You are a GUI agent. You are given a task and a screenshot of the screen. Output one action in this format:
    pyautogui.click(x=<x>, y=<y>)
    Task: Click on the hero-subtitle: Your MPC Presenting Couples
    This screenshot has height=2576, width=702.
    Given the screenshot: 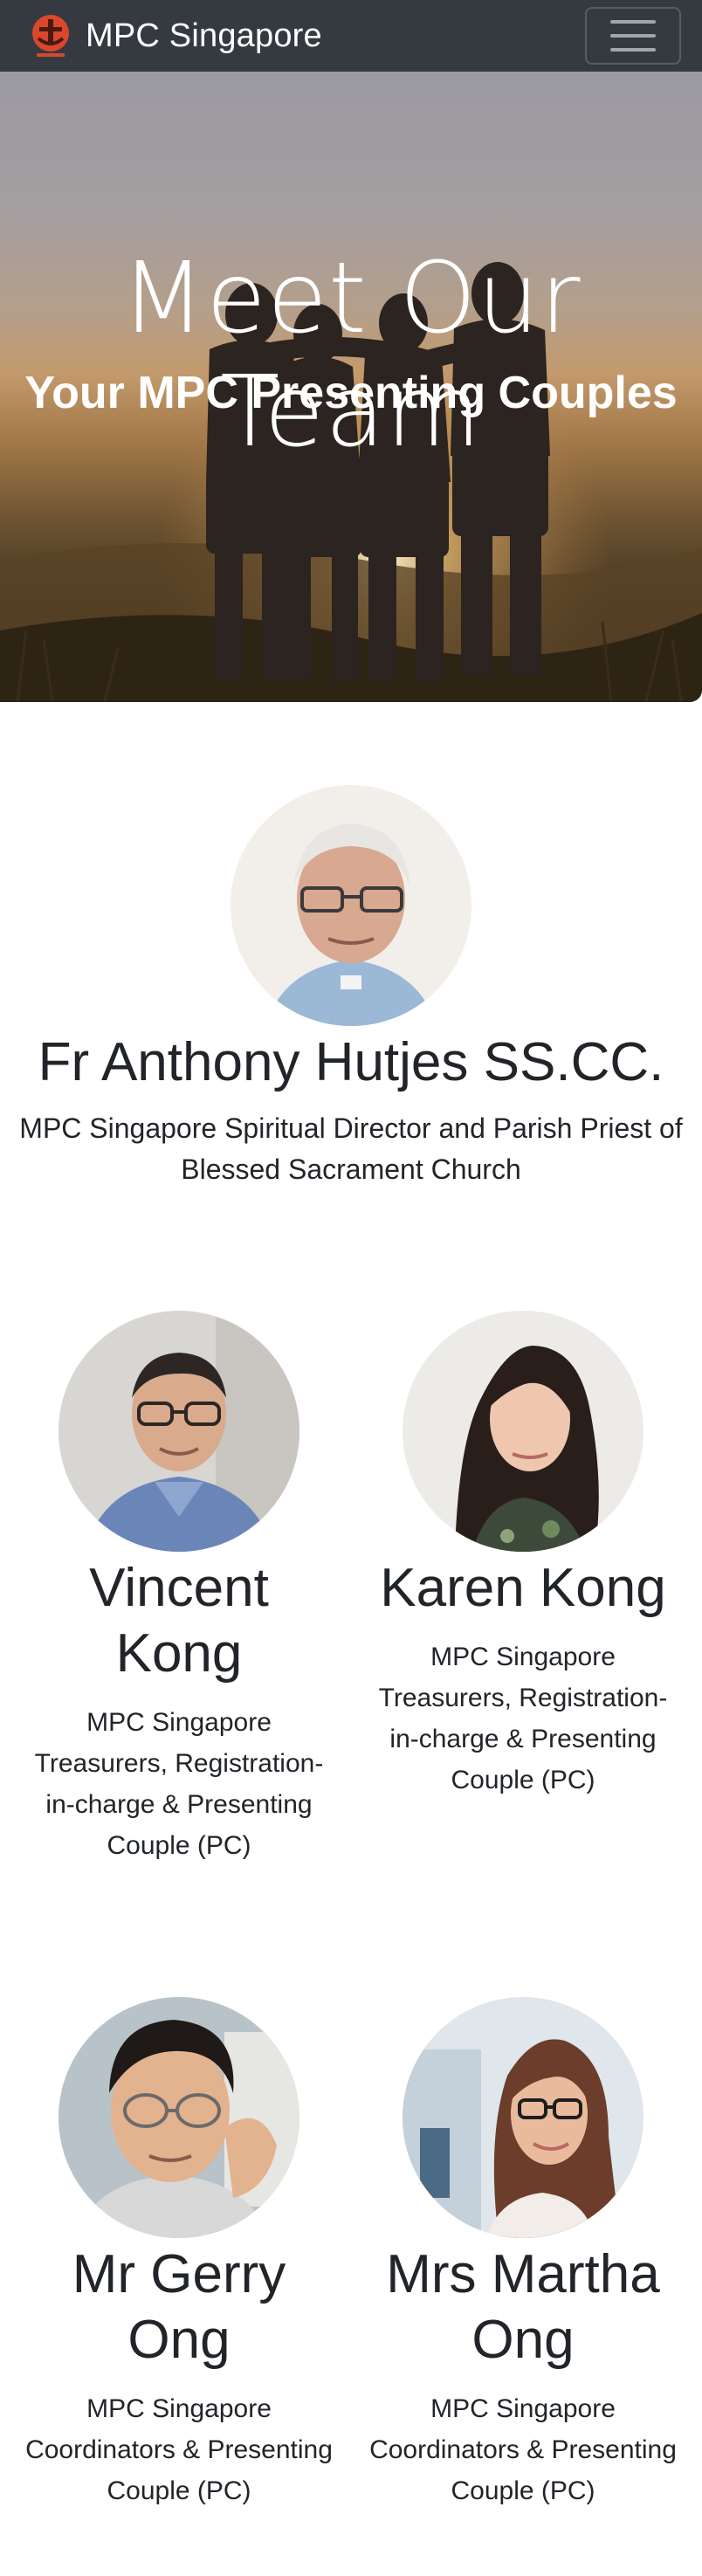 What is the action you would take?
    pyautogui.click(x=351, y=393)
    